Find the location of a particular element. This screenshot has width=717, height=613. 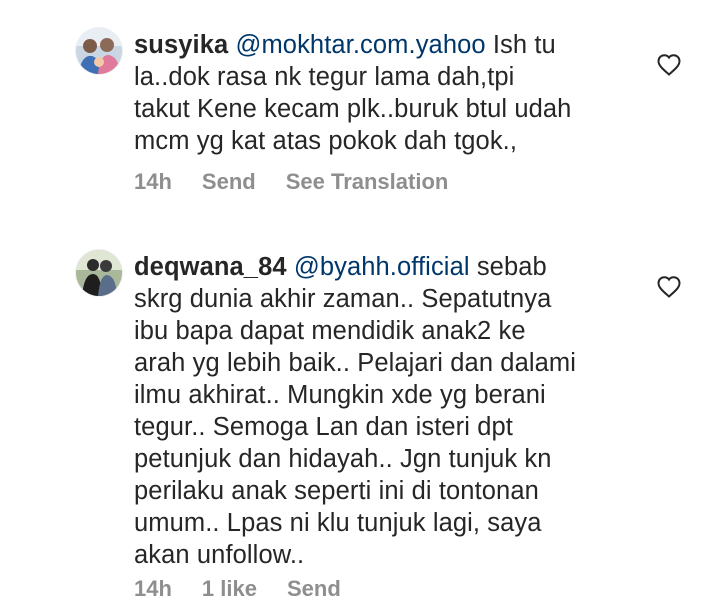

comment-text-line: mcm yg kat atas pokok dah tgok., is located at coordinates (326, 141).